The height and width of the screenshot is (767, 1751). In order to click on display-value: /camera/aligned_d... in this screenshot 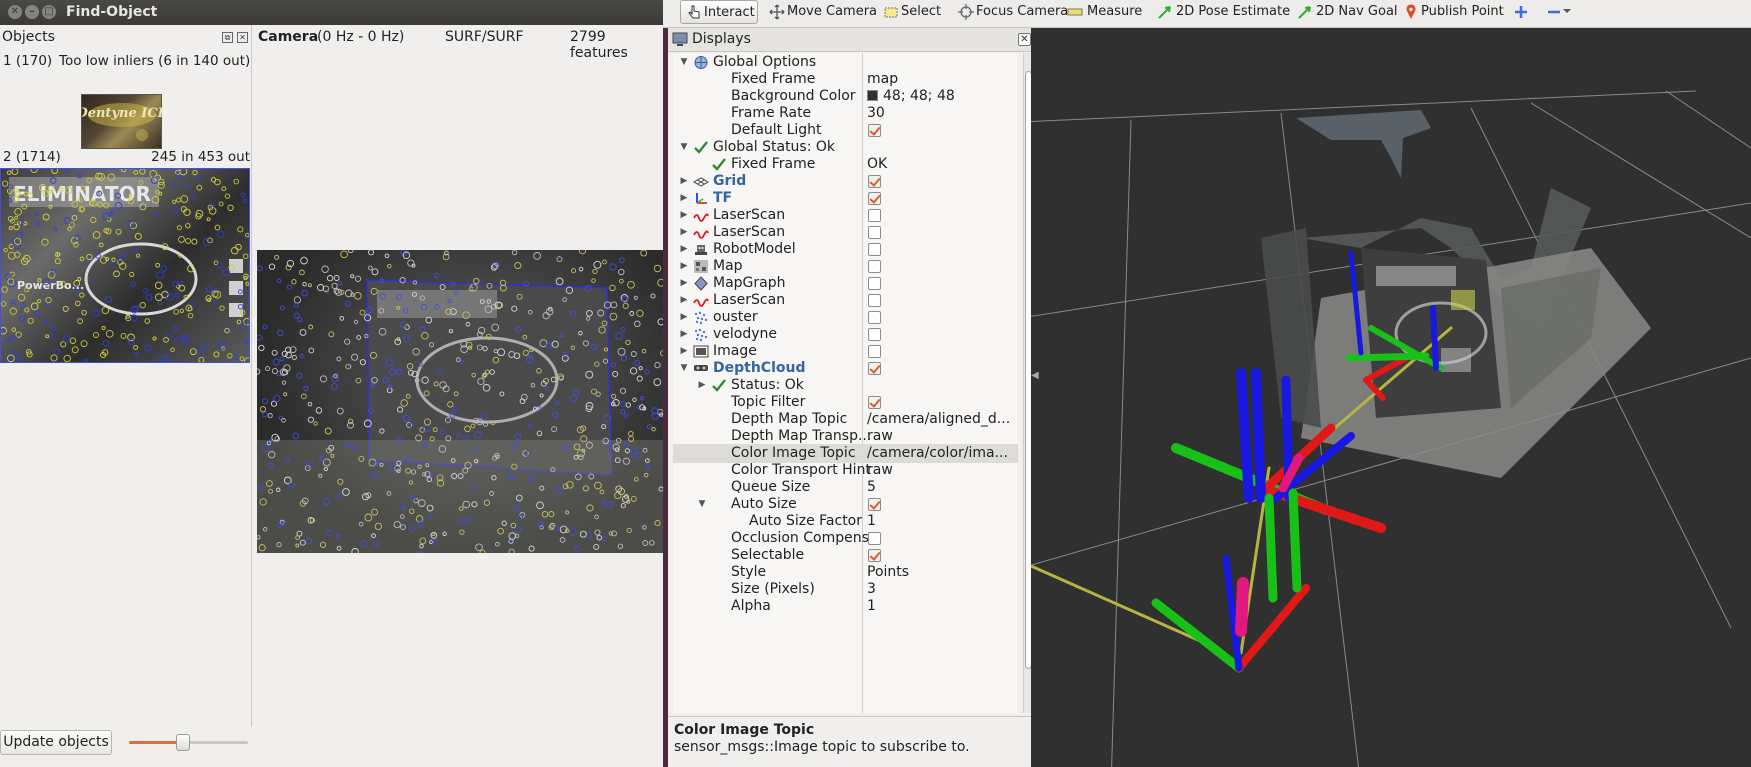, I will do `click(938, 419)`.